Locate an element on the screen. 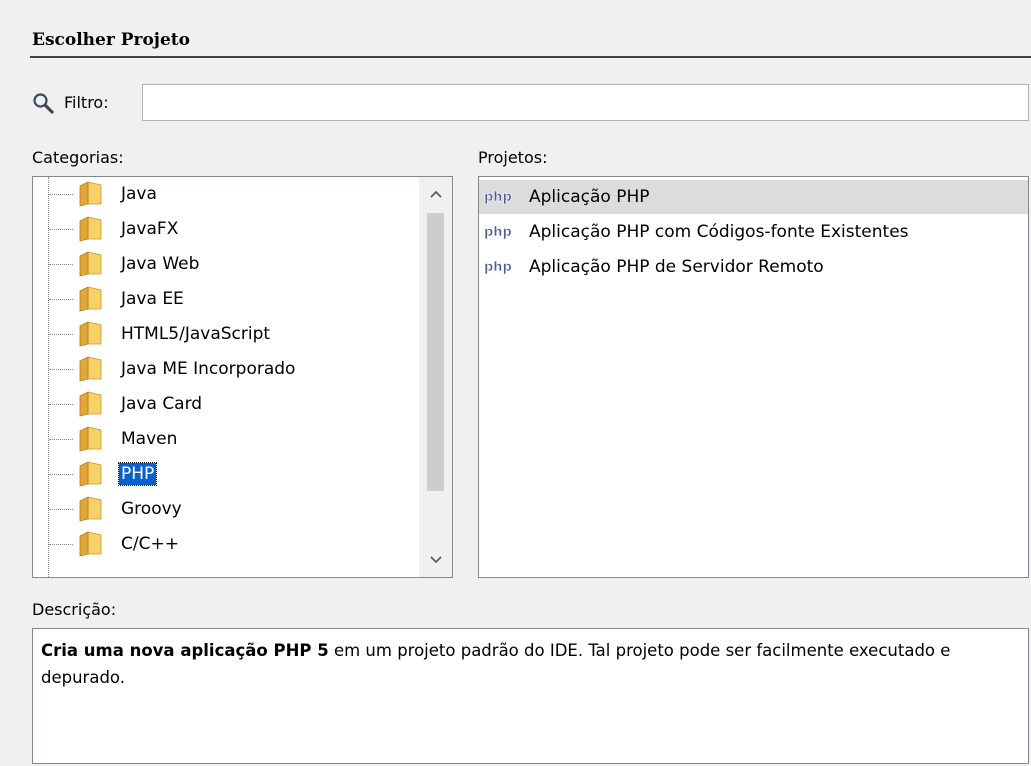 The image size is (1031, 766). category-item: Java is located at coordinates (226, 194).